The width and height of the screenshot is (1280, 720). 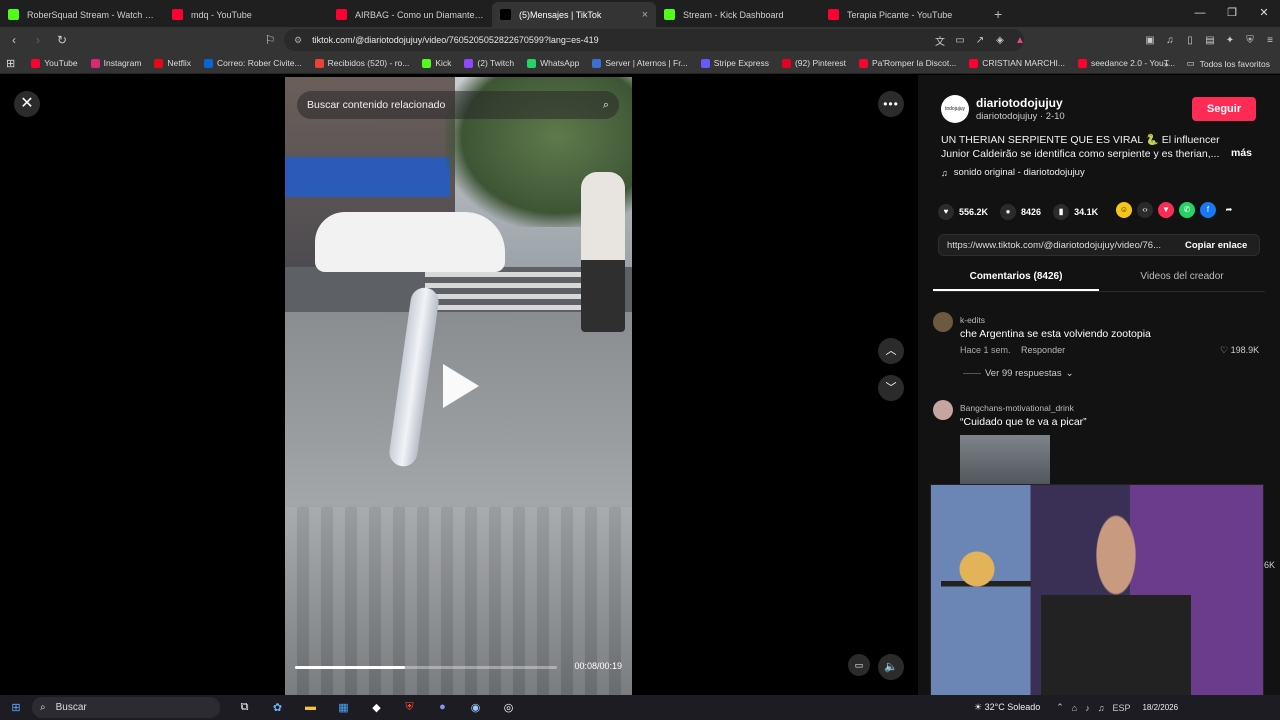 What do you see at coordinates (891, 388) in the screenshot?
I see `chevron-down-icon: ﹀` at bounding box center [891, 388].